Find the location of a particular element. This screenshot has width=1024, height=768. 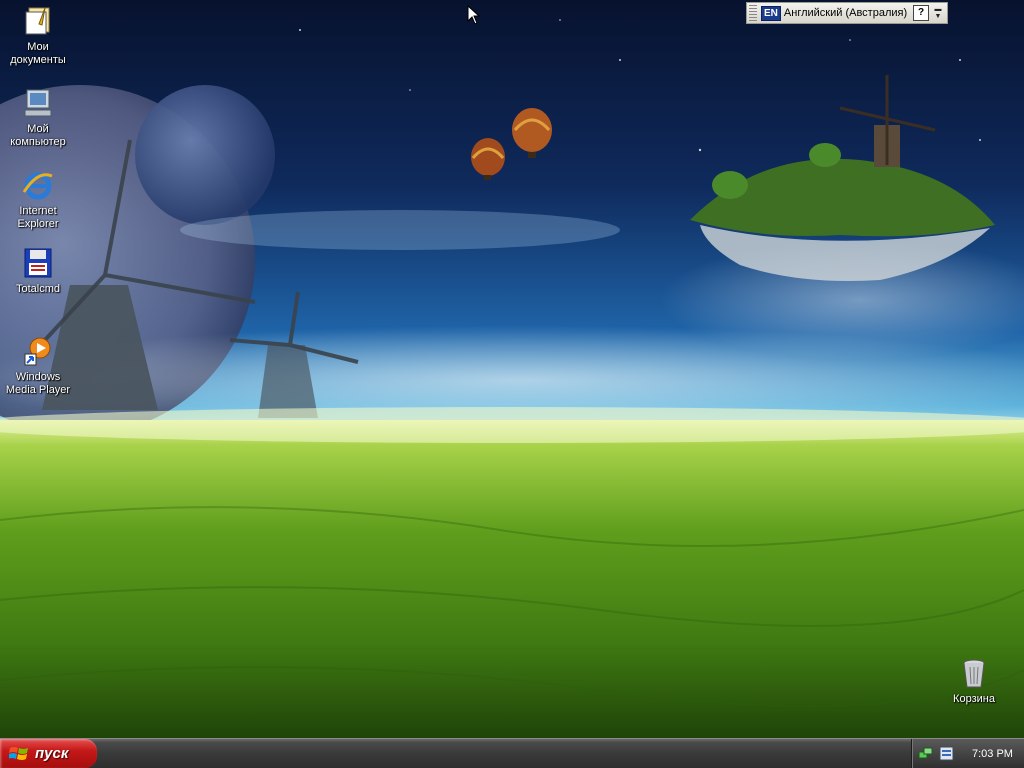

desktop-icon-totalcmd: Totalcmd is located at coordinates (38, 271).